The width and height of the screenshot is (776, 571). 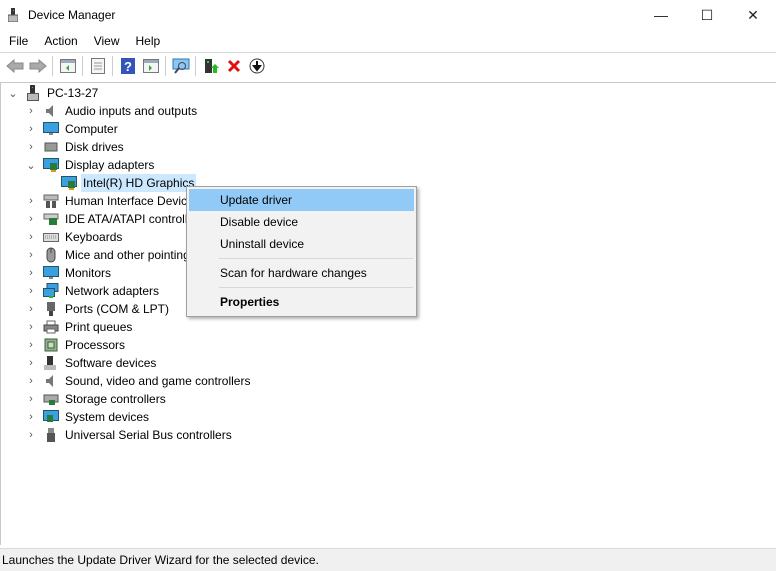 I want to click on tree-item: › Computer, so click(x=72, y=129).